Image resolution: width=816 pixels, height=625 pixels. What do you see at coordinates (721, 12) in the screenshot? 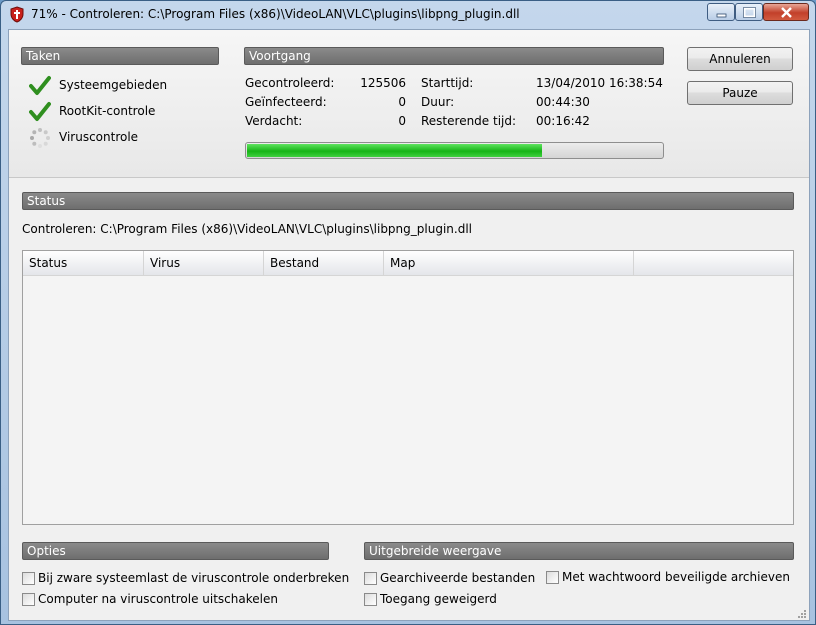
I see `minimize-button` at bounding box center [721, 12].